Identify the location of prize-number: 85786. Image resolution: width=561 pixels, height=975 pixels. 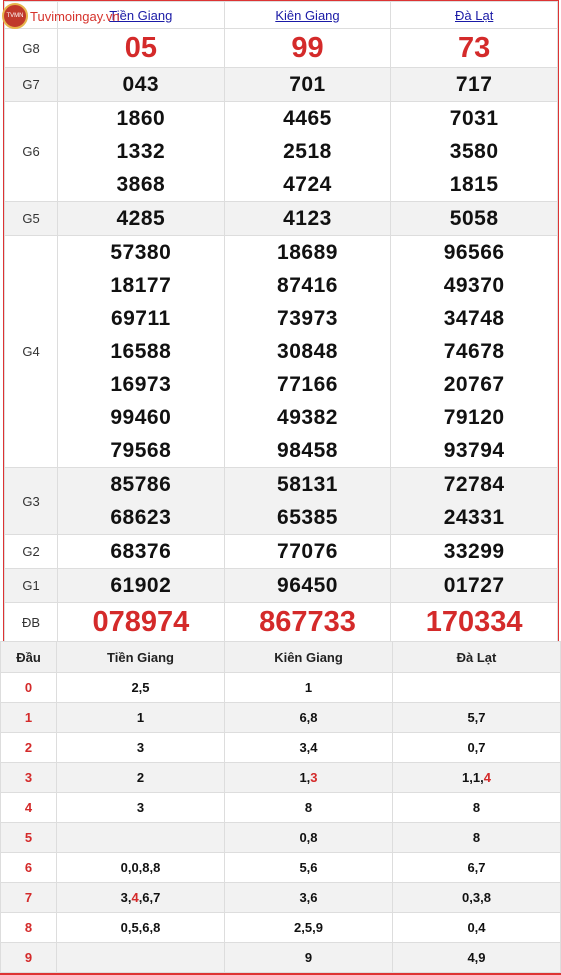
(141, 484).